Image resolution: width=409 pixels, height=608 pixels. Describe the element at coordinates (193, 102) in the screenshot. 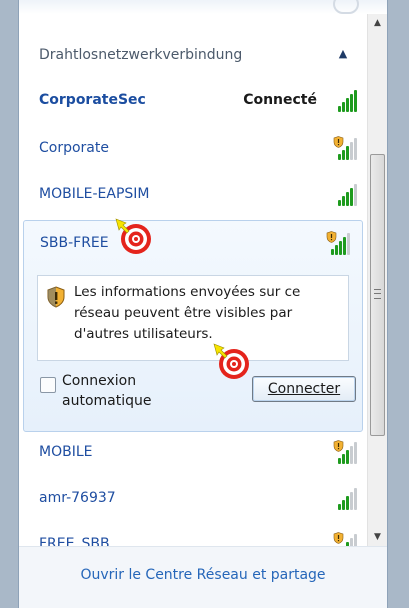

I see `network-item-corporatesec: CorporateSec Connecté` at that location.